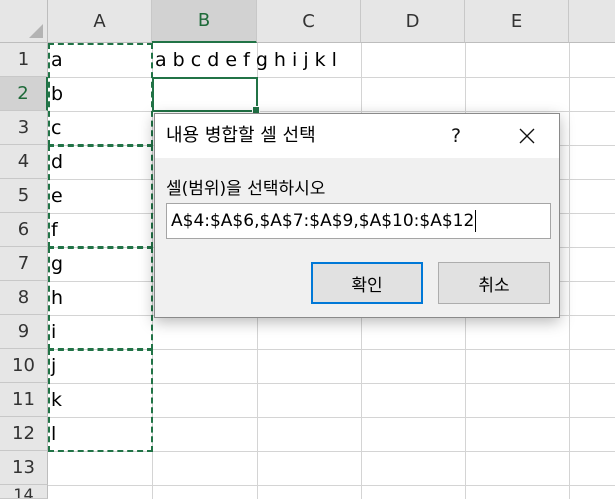 The image size is (615, 499). Describe the element at coordinates (24, 230) in the screenshot. I see `row-header-6: 6` at that location.